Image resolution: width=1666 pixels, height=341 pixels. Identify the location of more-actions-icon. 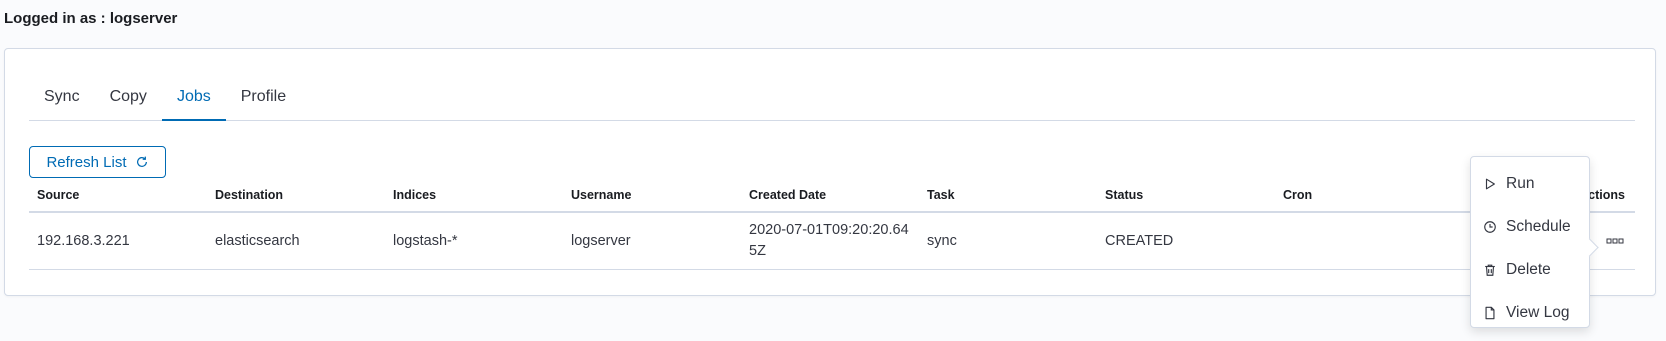
(1615, 241).